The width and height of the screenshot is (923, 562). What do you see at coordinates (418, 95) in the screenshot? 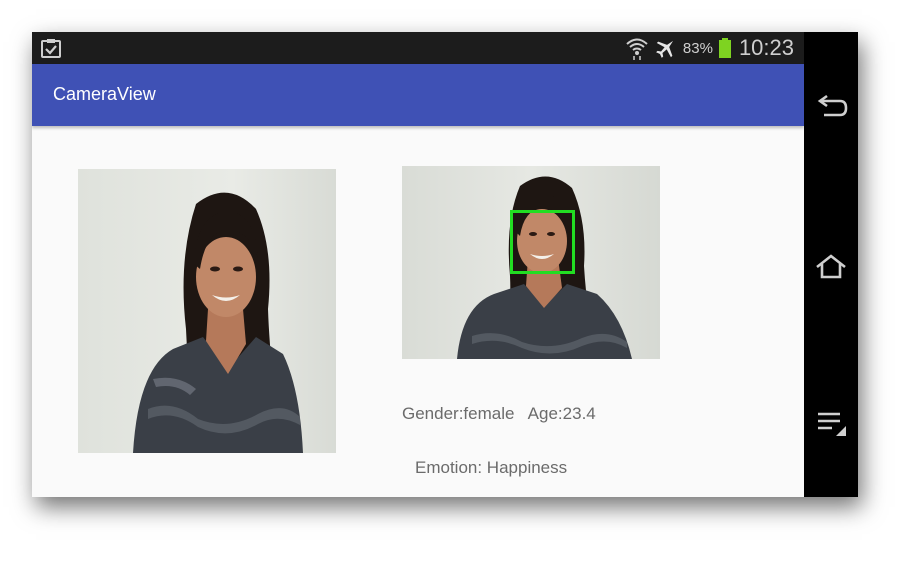
I see `app-bar: CameraView` at bounding box center [418, 95].